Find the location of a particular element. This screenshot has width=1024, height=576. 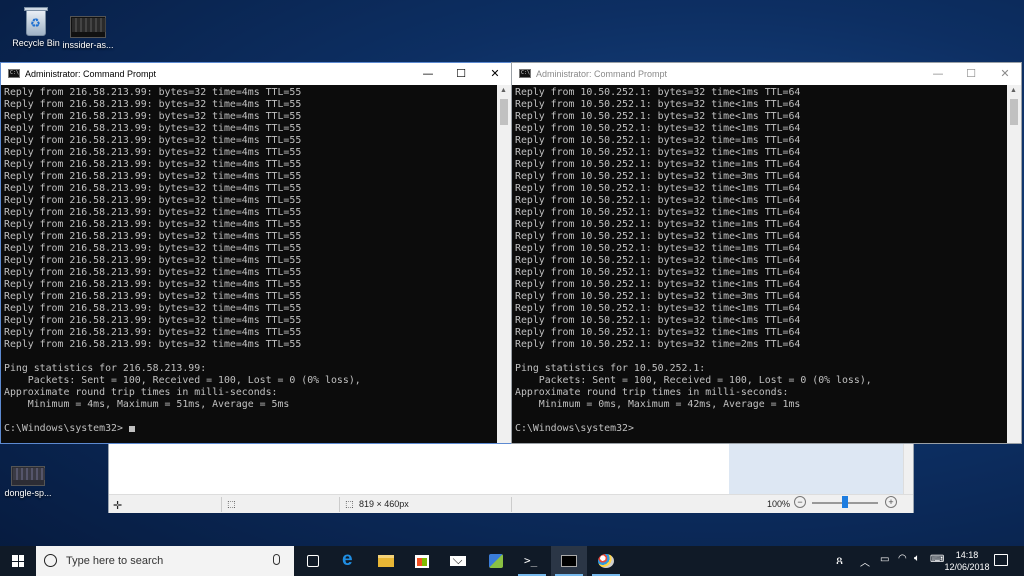

taskbar-network-app is located at coordinates (496, 561).